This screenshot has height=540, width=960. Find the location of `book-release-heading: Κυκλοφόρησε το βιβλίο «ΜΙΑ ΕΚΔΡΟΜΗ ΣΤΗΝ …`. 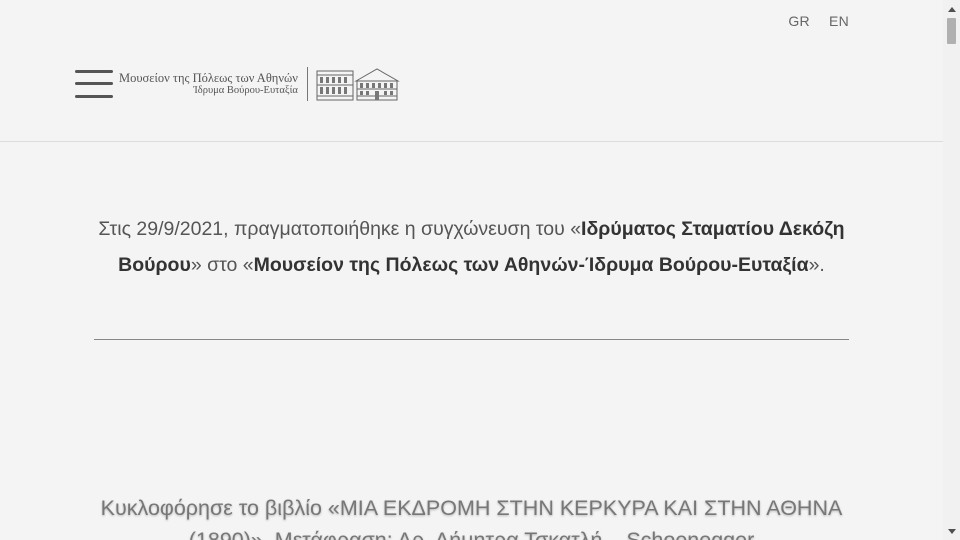

book-release-heading: Κυκλοφόρησε το βιβλίο «ΜΙΑ ΕΚΔΡΟΜΗ ΣΤΗΝ … is located at coordinates (471, 516).